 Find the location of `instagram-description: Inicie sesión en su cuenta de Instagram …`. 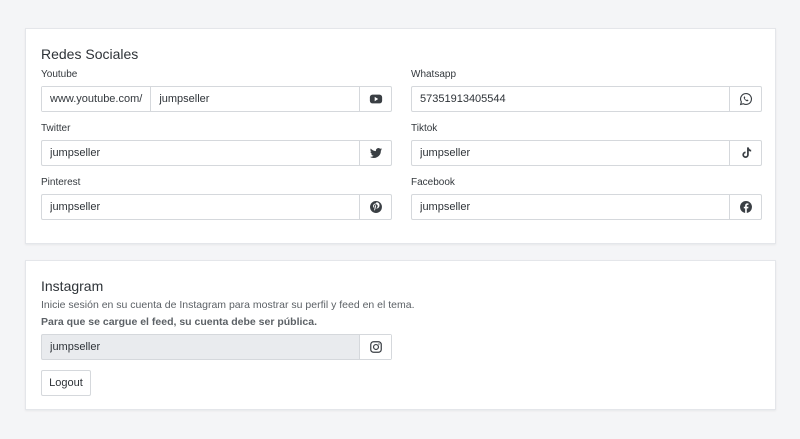

instagram-description: Inicie sesión en su cuenta de Instagram … is located at coordinates (228, 305).